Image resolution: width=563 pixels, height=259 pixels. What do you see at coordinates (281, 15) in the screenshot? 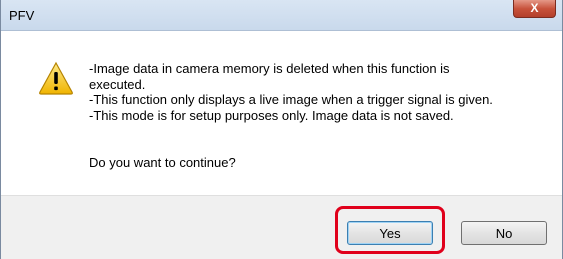
I see `title-bar: PFV X` at bounding box center [281, 15].